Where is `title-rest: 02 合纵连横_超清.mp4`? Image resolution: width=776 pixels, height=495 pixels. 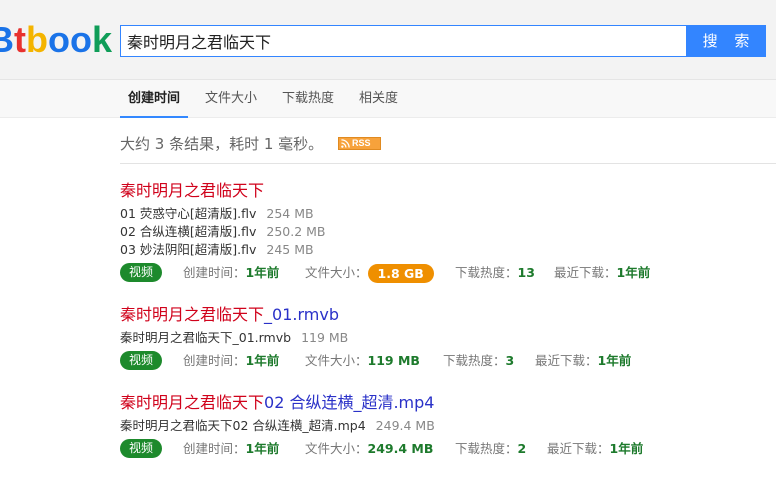 title-rest: 02 合纵连横_超清.mp4 is located at coordinates (349, 402).